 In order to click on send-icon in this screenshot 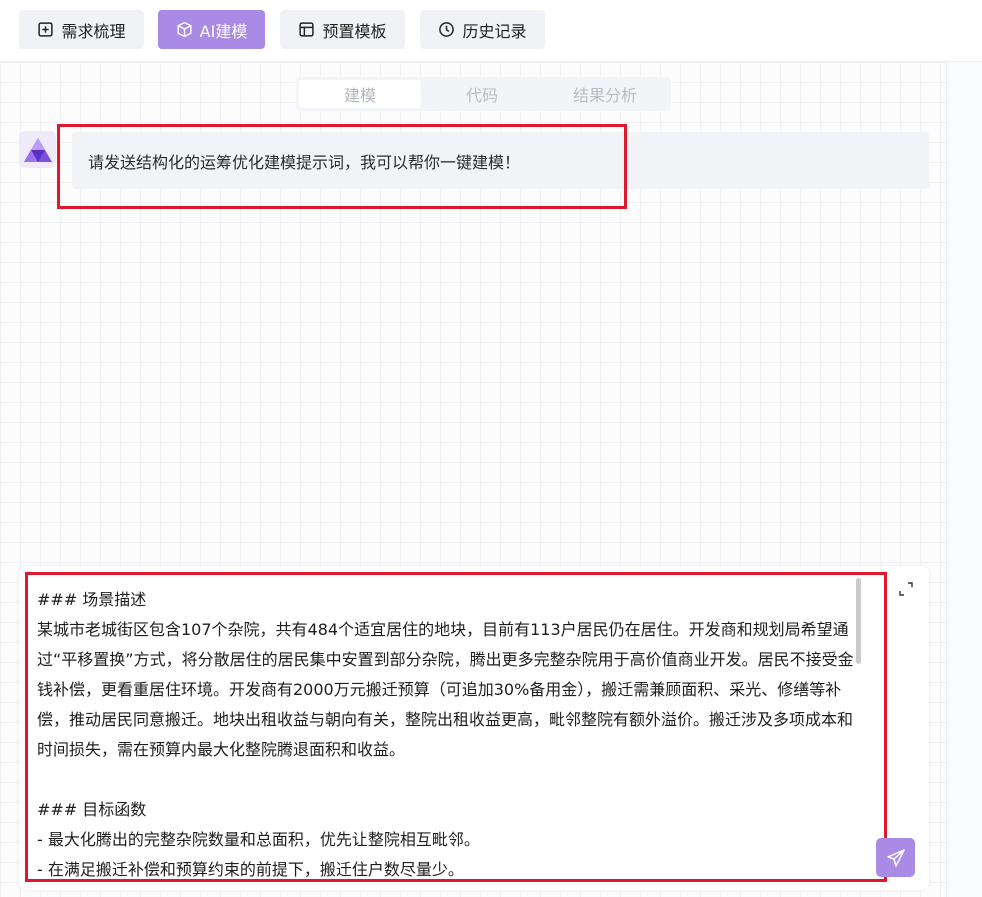, I will do `click(895, 857)`.